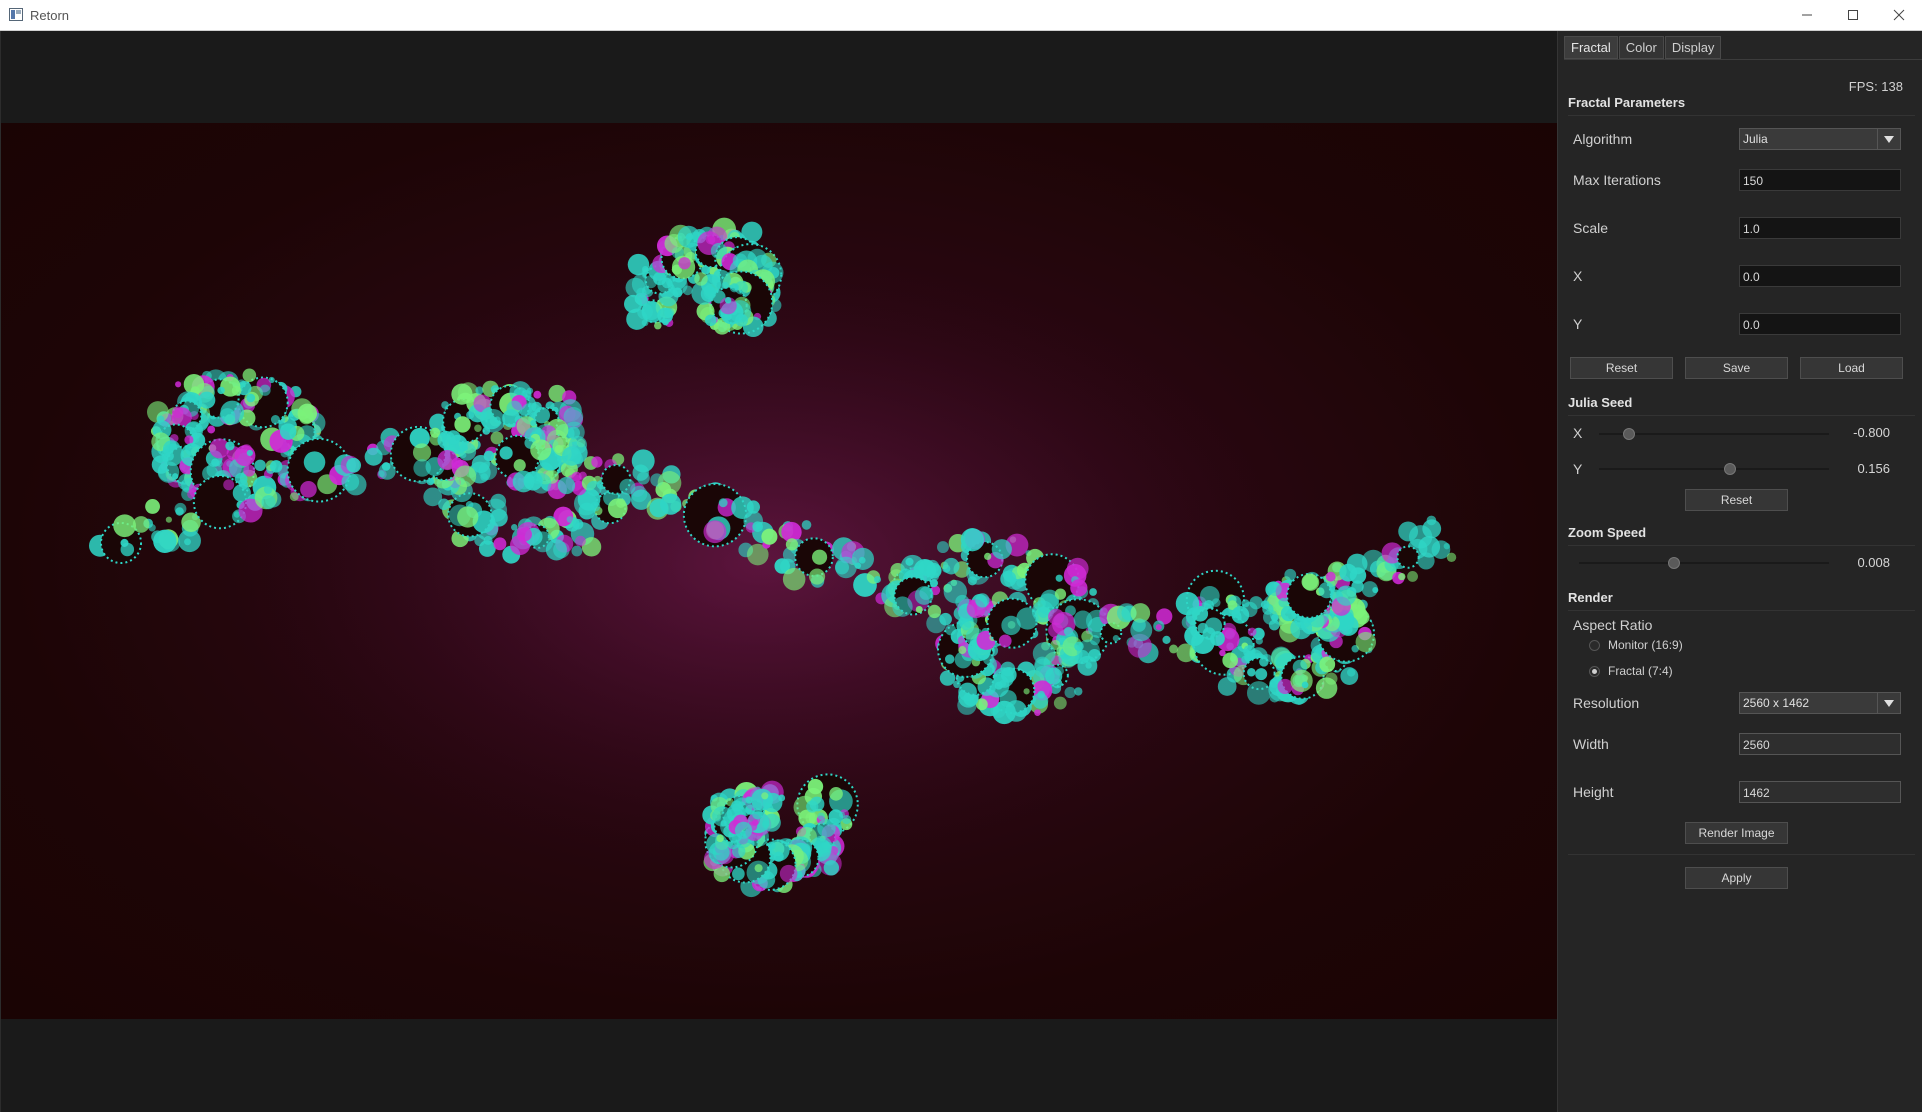  I want to click on zoom-speed-slider-thumb, so click(1674, 563).